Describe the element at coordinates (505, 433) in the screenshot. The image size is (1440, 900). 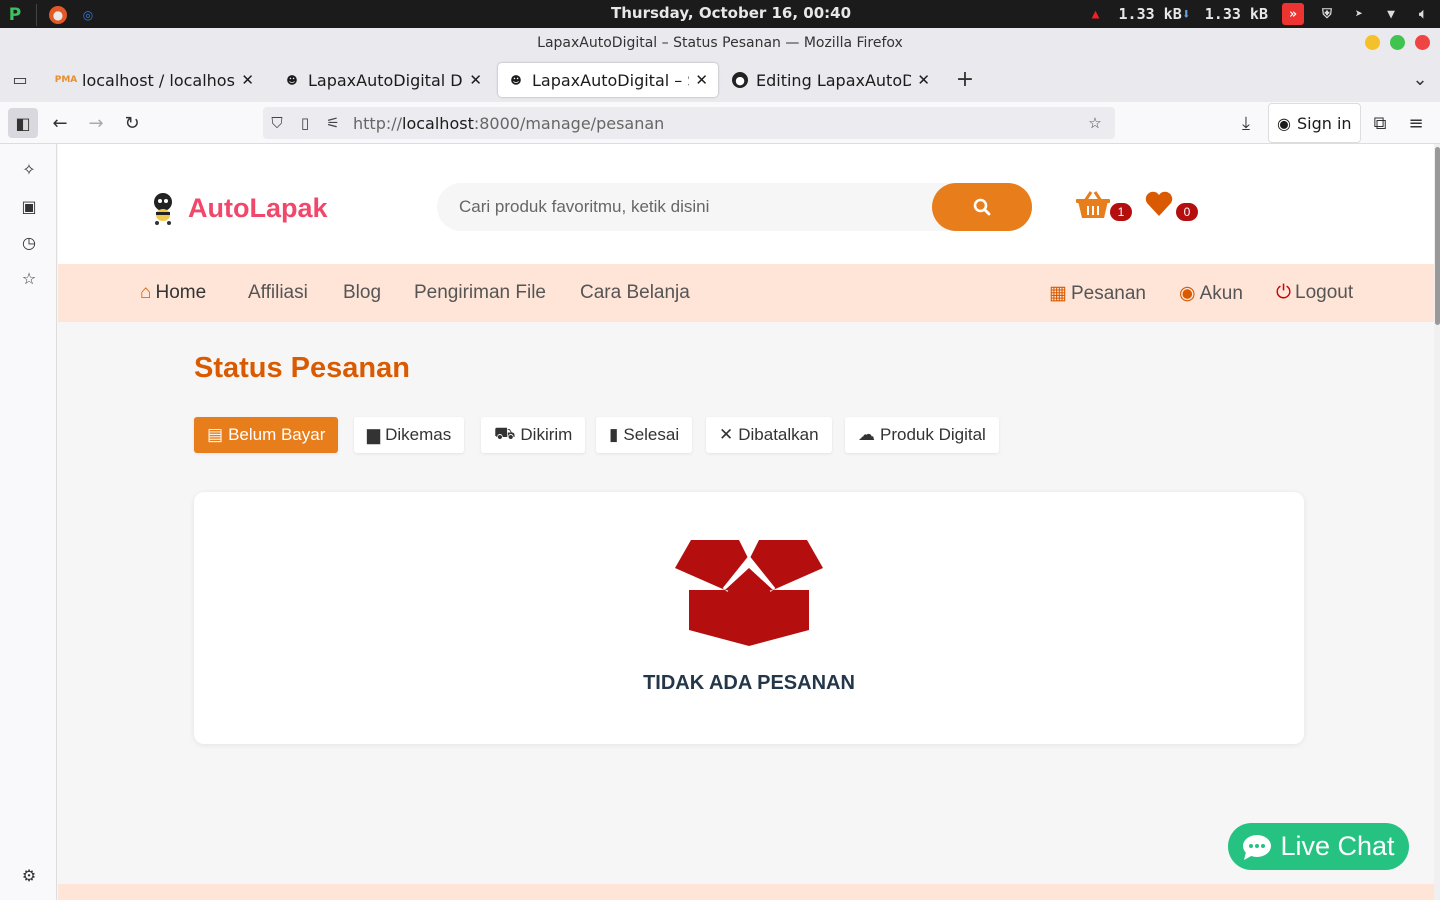
I see `truck-icon: ⛟` at that location.